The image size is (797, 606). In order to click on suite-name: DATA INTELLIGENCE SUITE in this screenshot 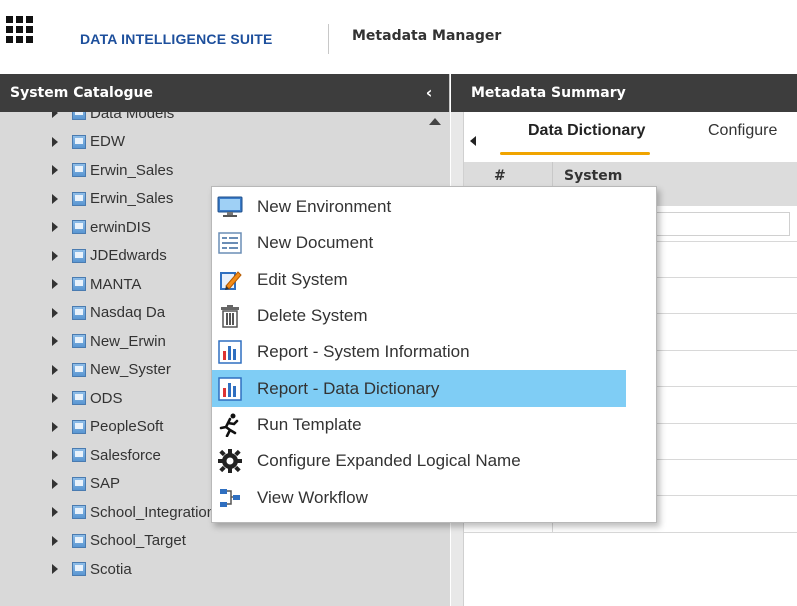, I will do `click(176, 39)`.